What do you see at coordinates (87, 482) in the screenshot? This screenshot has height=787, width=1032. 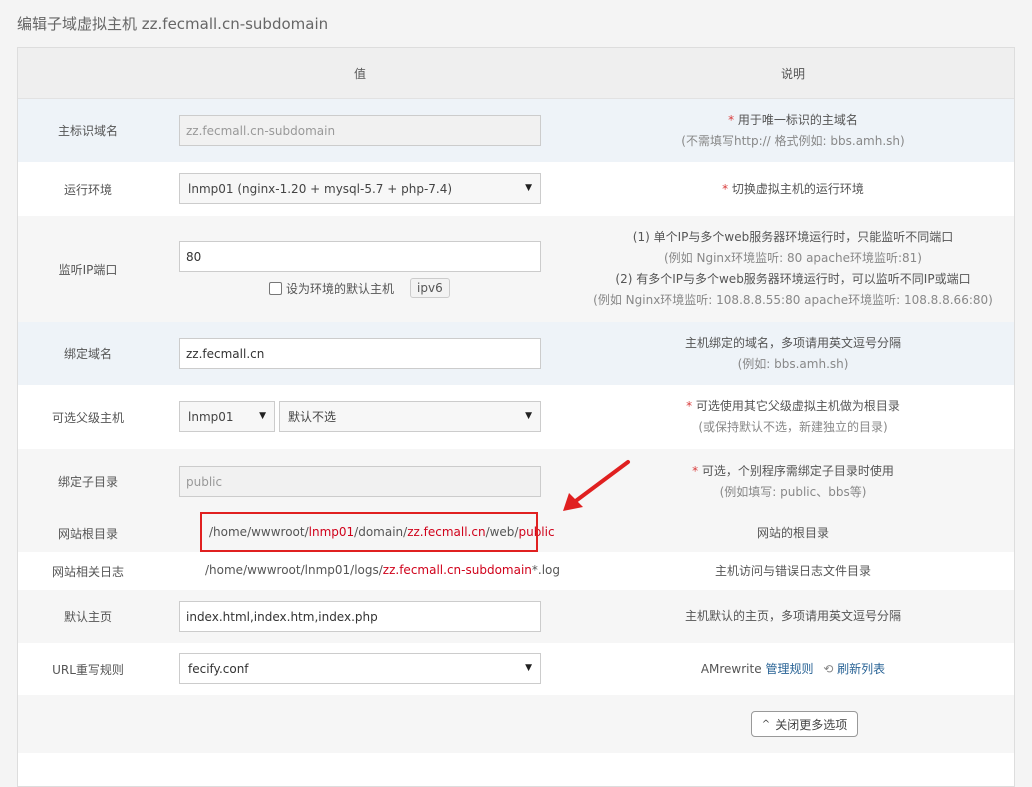 I see `subdir-label: 绑定子目录` at bounding box center [87, 482].